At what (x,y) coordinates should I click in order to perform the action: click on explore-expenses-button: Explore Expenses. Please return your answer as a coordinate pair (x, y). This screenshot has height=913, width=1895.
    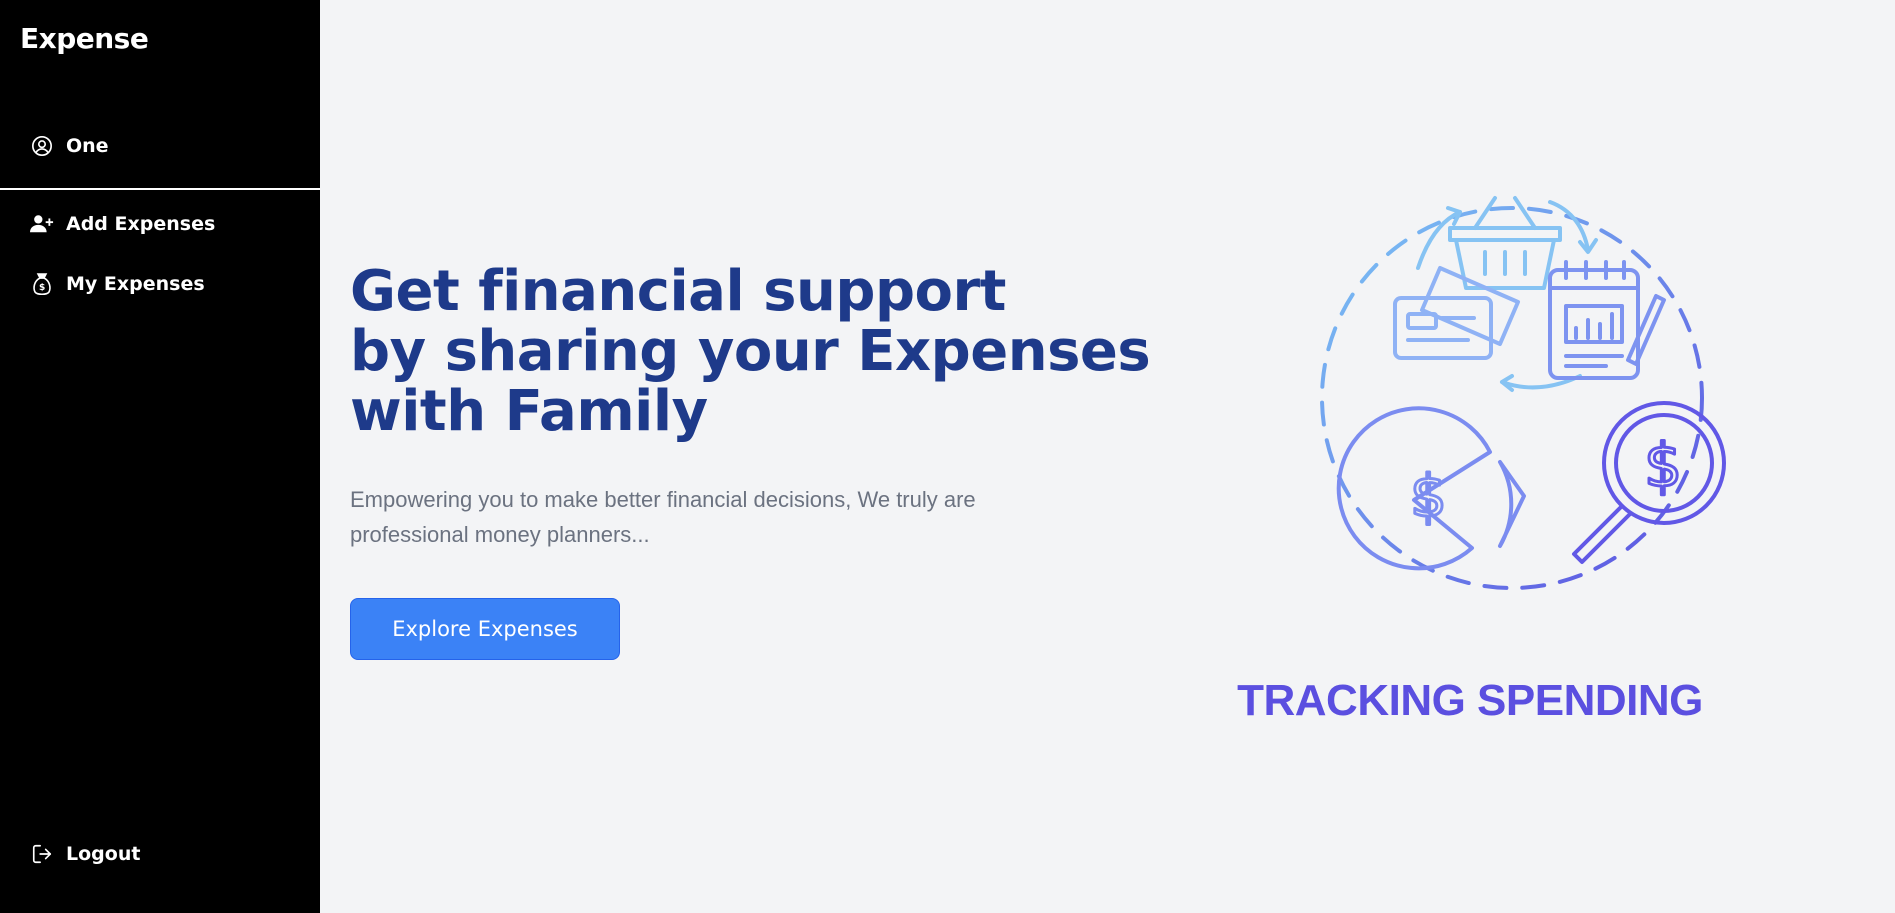
    Looking at the image, I should click on (485, 629).